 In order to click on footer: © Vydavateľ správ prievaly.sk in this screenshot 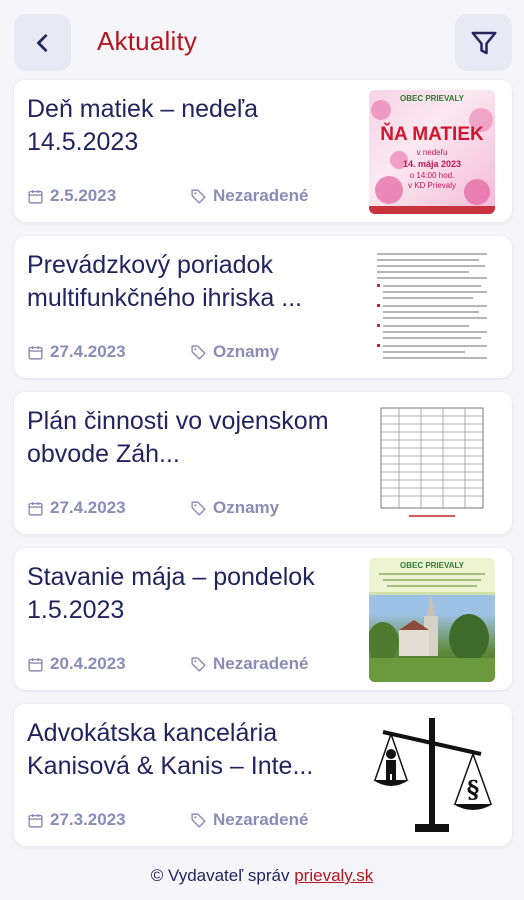, I will do `click(262, 876)`.